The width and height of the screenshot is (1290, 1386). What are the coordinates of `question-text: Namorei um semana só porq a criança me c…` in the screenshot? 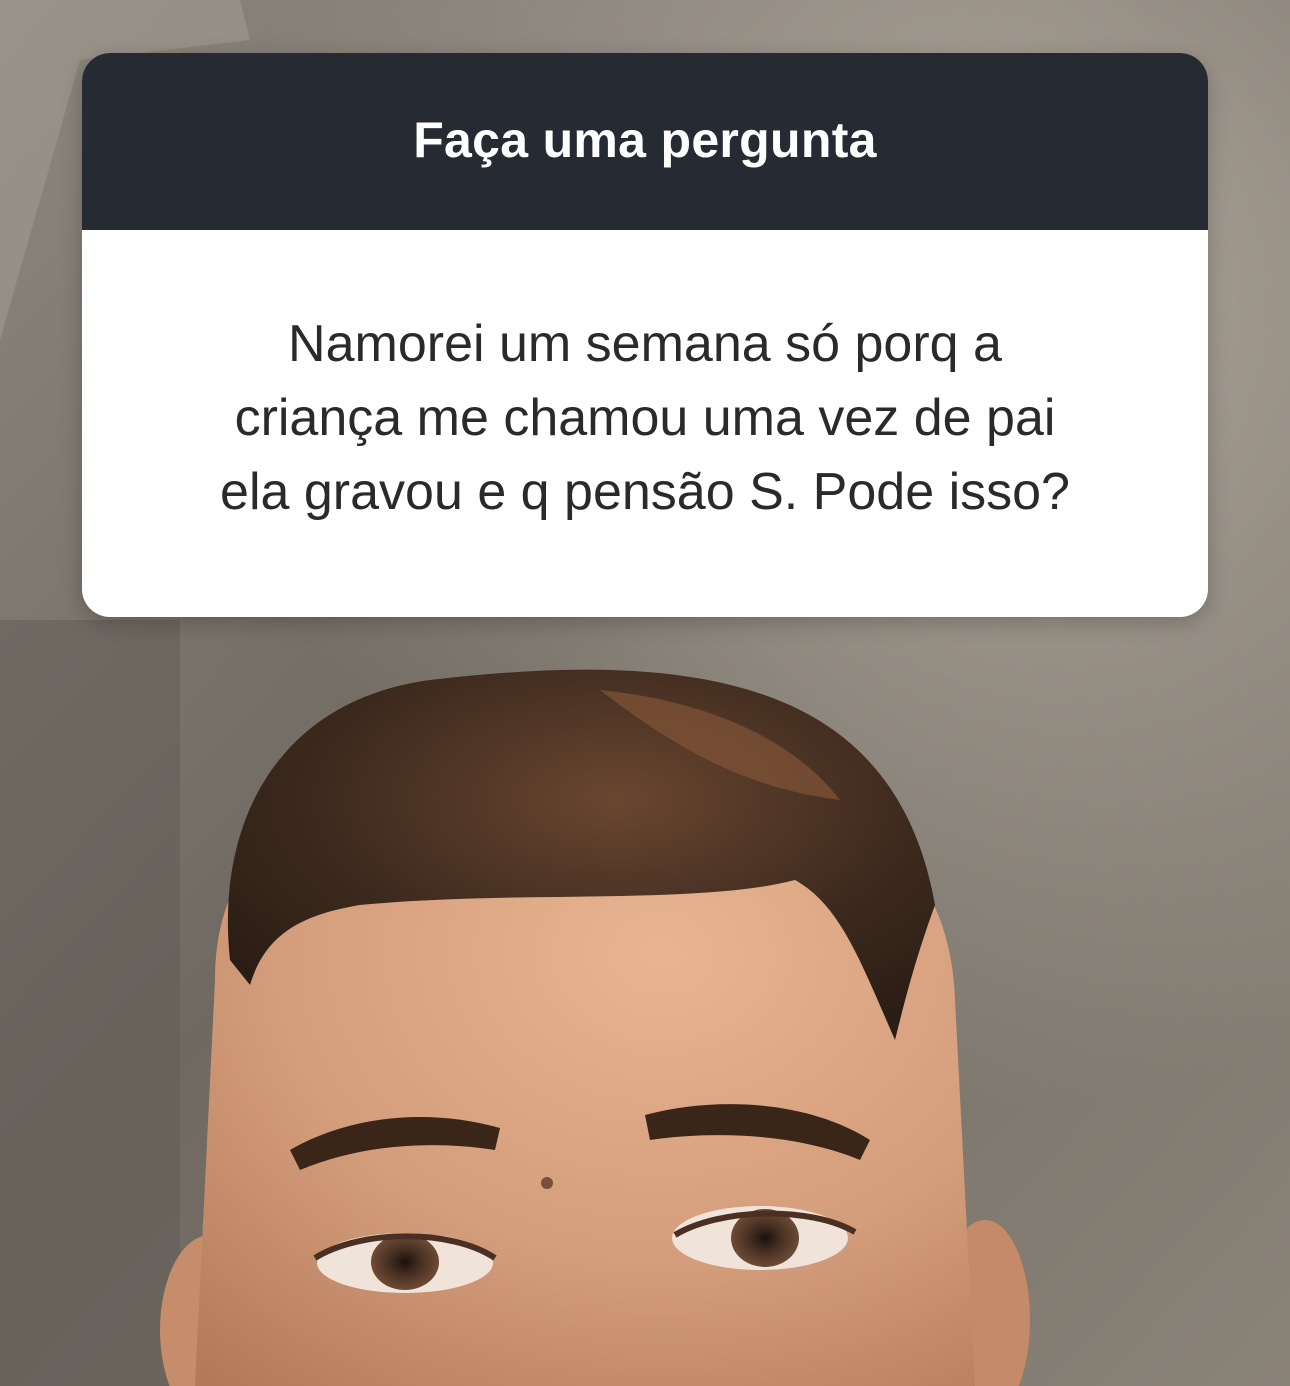 It's located at (645, 417).